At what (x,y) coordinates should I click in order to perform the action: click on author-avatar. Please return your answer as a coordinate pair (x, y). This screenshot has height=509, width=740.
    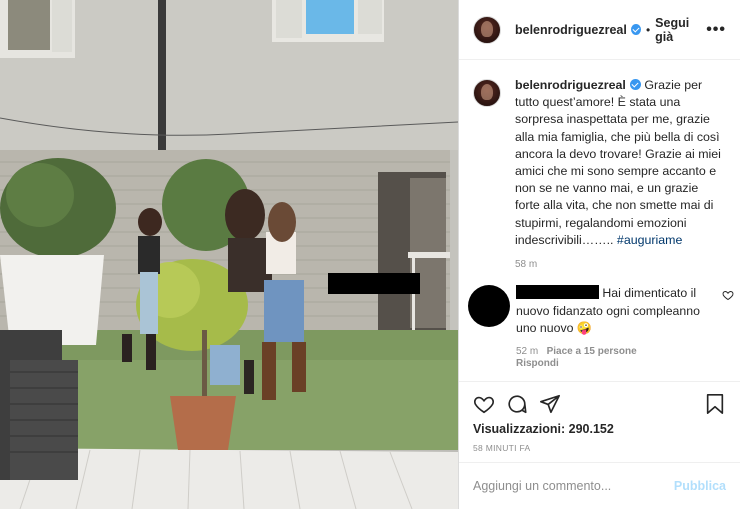
    Looking at the image, I should click on (487, 29).